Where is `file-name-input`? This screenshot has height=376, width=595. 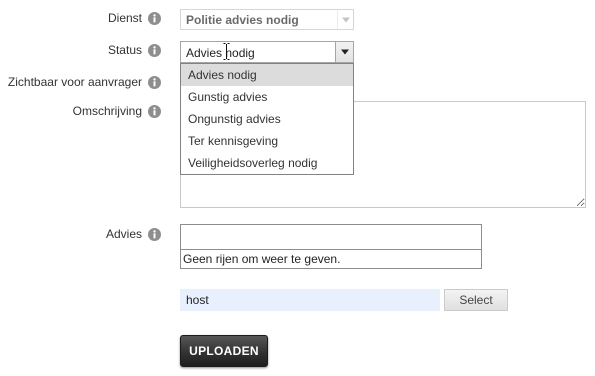
file-name-input is located at coordinates (310, 300).